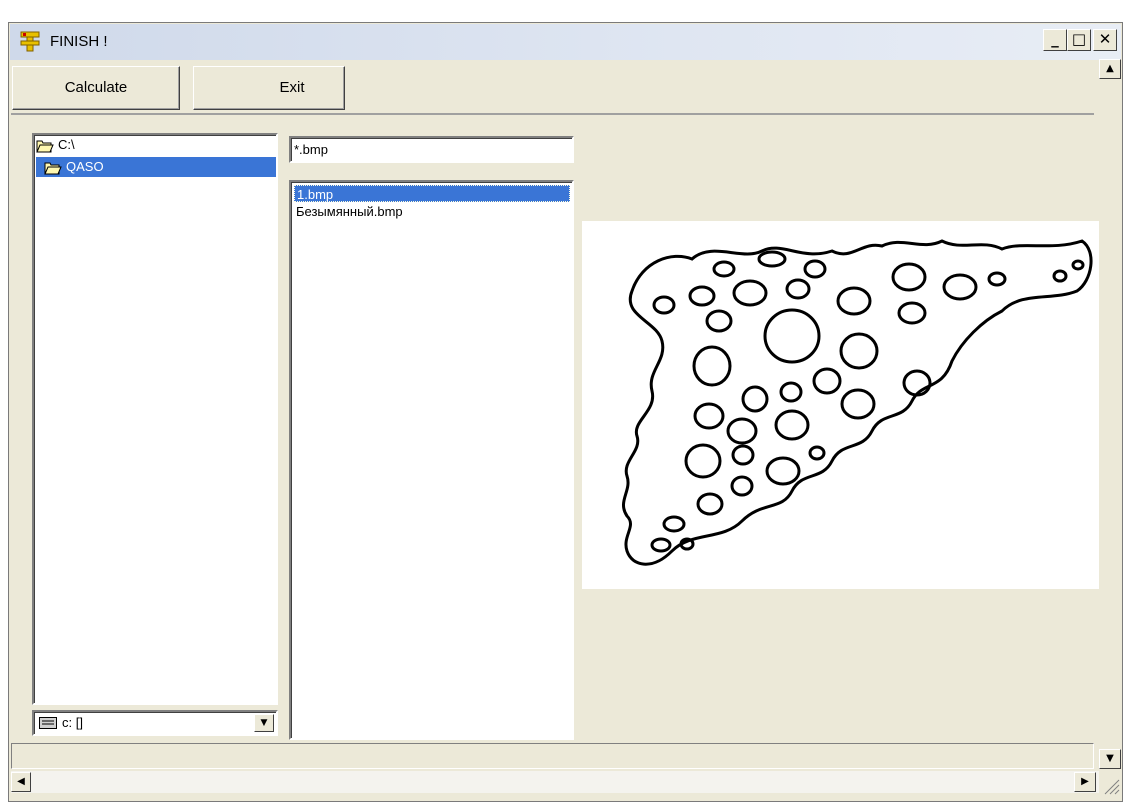 The image size is (1125, 804). What do you see at coordinates (1110, 759) in the screenshot?
I see `scroll-down-icon: ▼` at bounding box center [1110, 759].